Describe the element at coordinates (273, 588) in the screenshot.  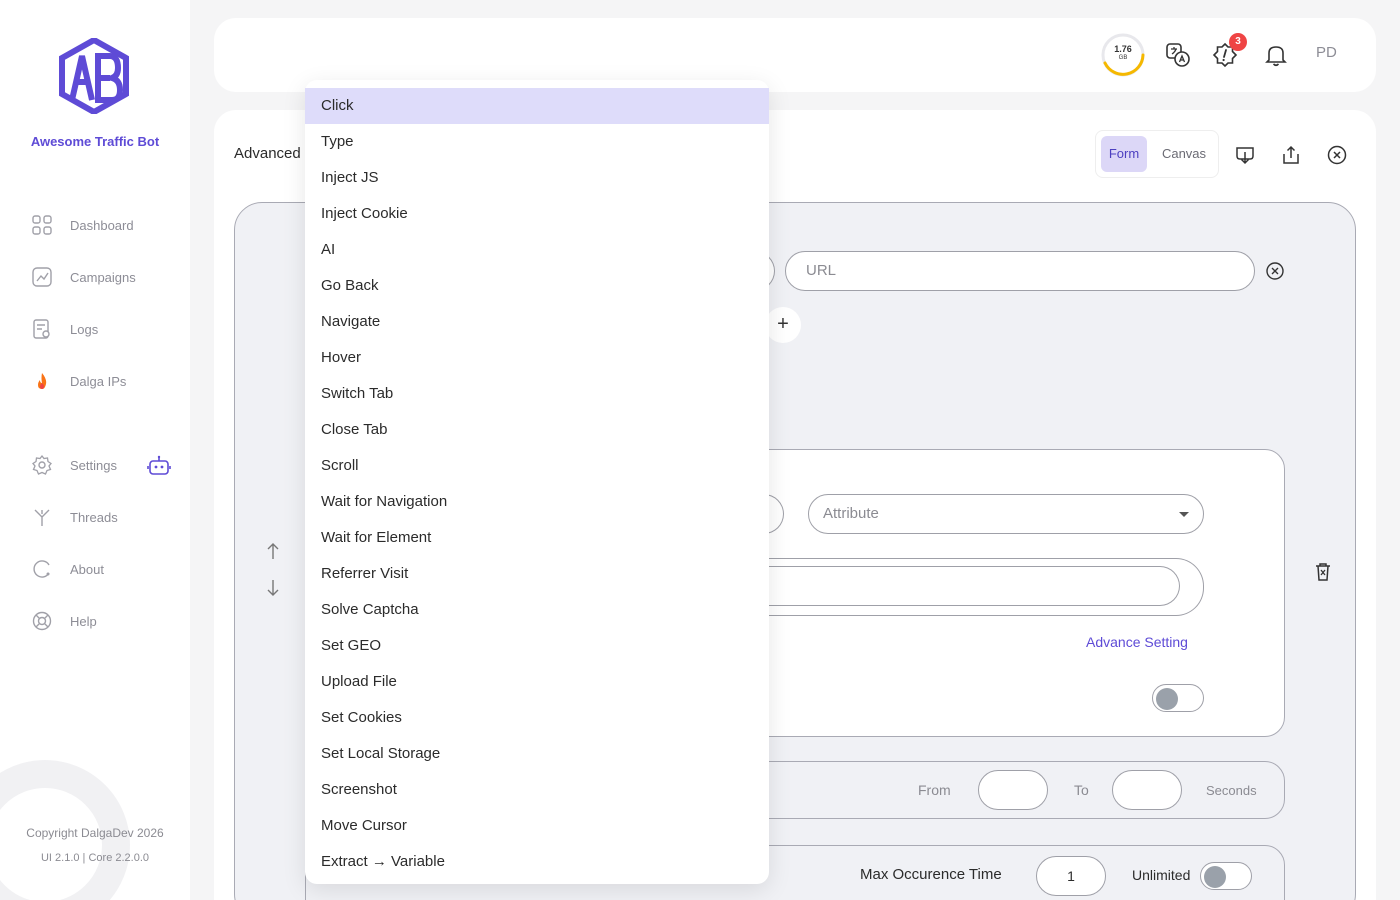
I see `move-down-icon` at that location.